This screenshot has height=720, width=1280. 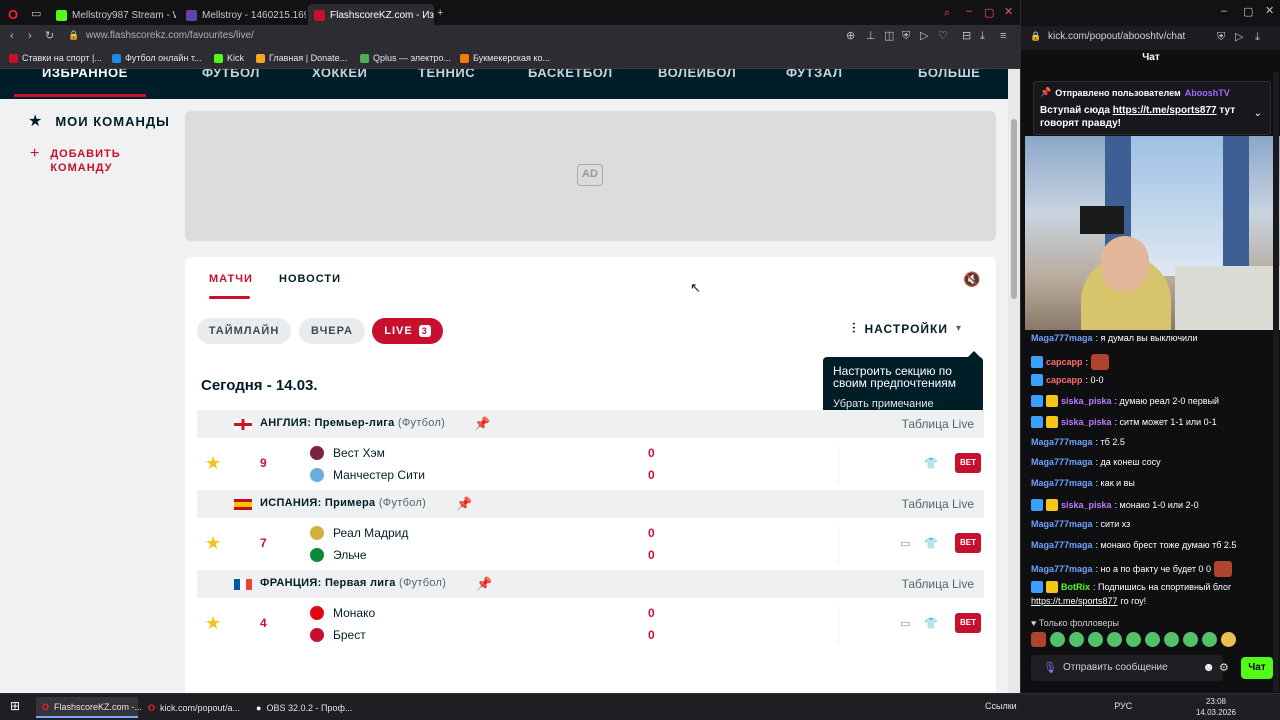 What do you see at coordinates (1165, 110) in the screenshot?
I see `pinned-link: https://t.me/sports877` at bounding box center [1165, 110].